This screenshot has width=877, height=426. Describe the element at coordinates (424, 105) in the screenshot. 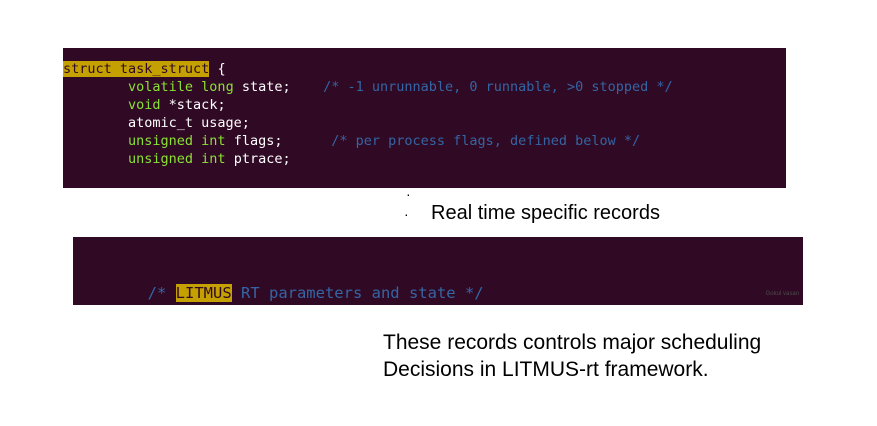

I see `code-block-1-line-3: void *stack;` at that location.